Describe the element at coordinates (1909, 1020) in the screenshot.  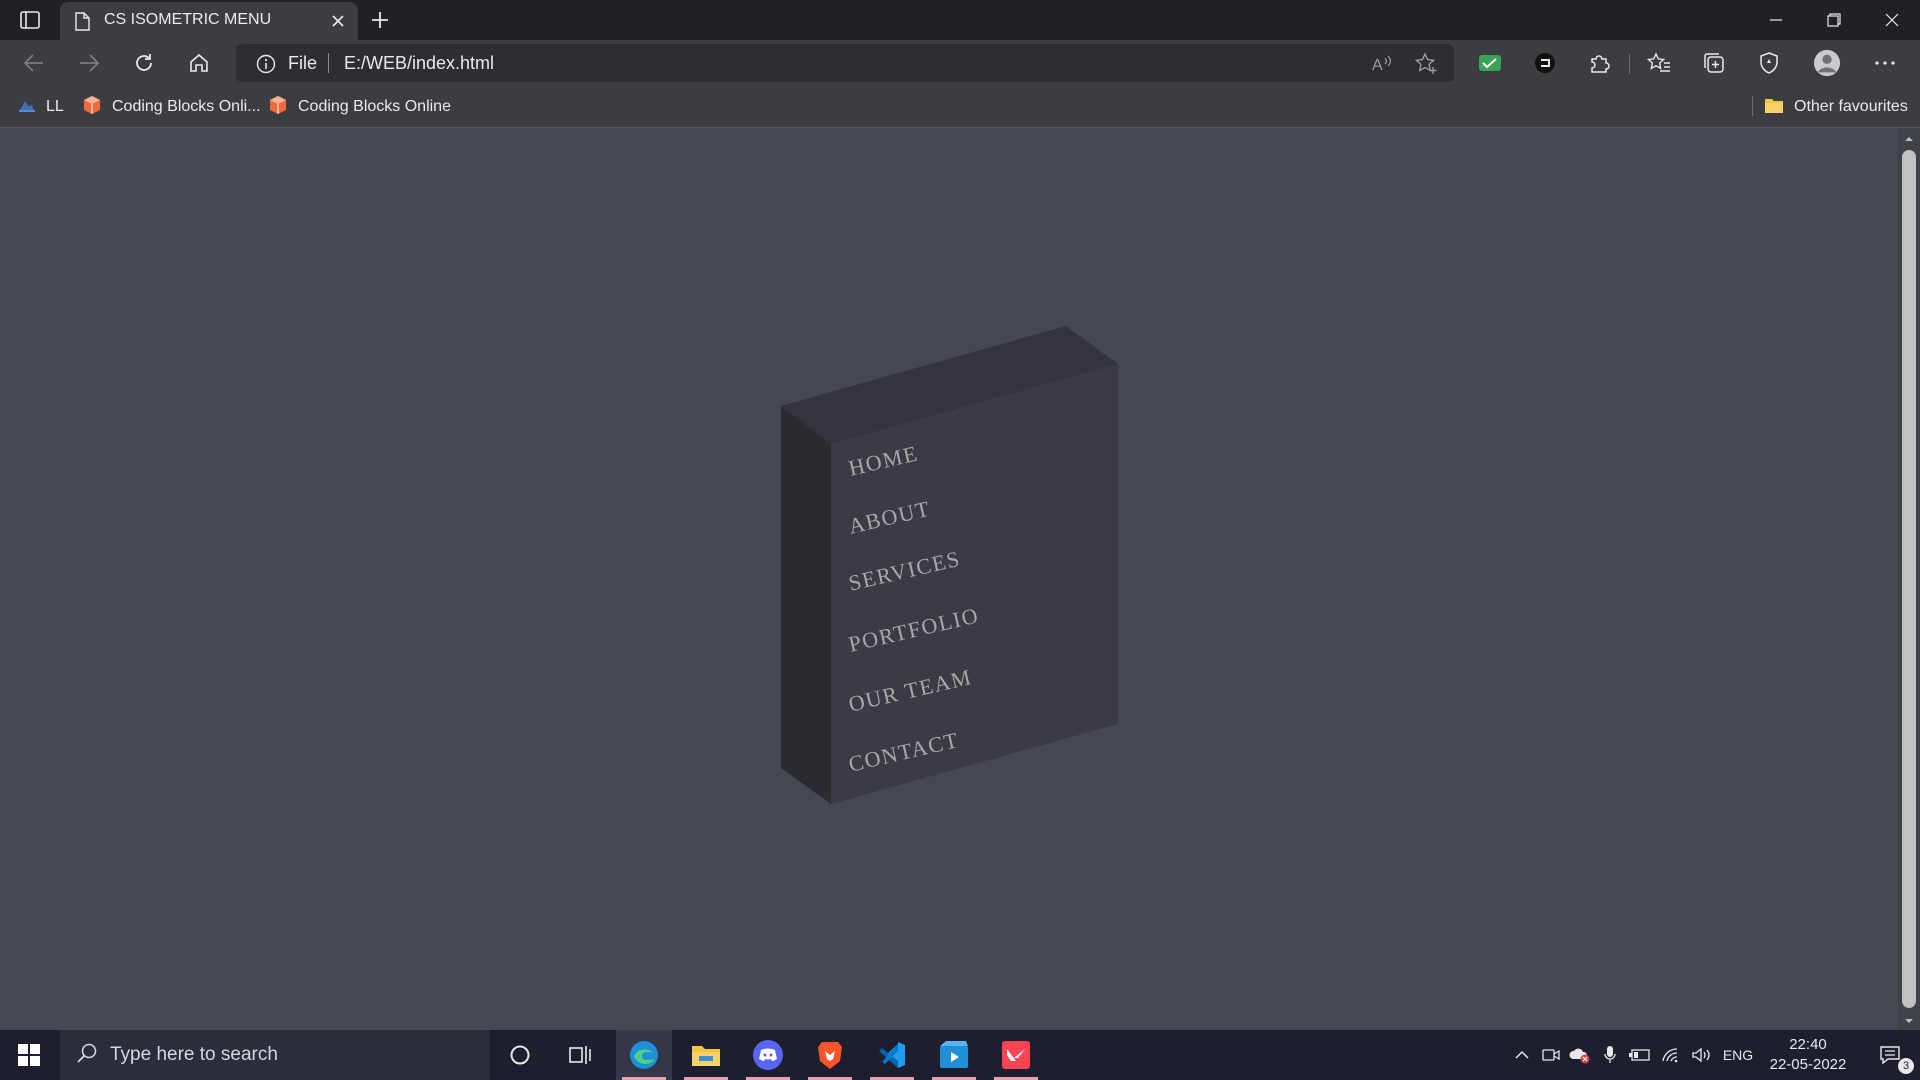
I see `scroll-down-arrow-icon` at that location.